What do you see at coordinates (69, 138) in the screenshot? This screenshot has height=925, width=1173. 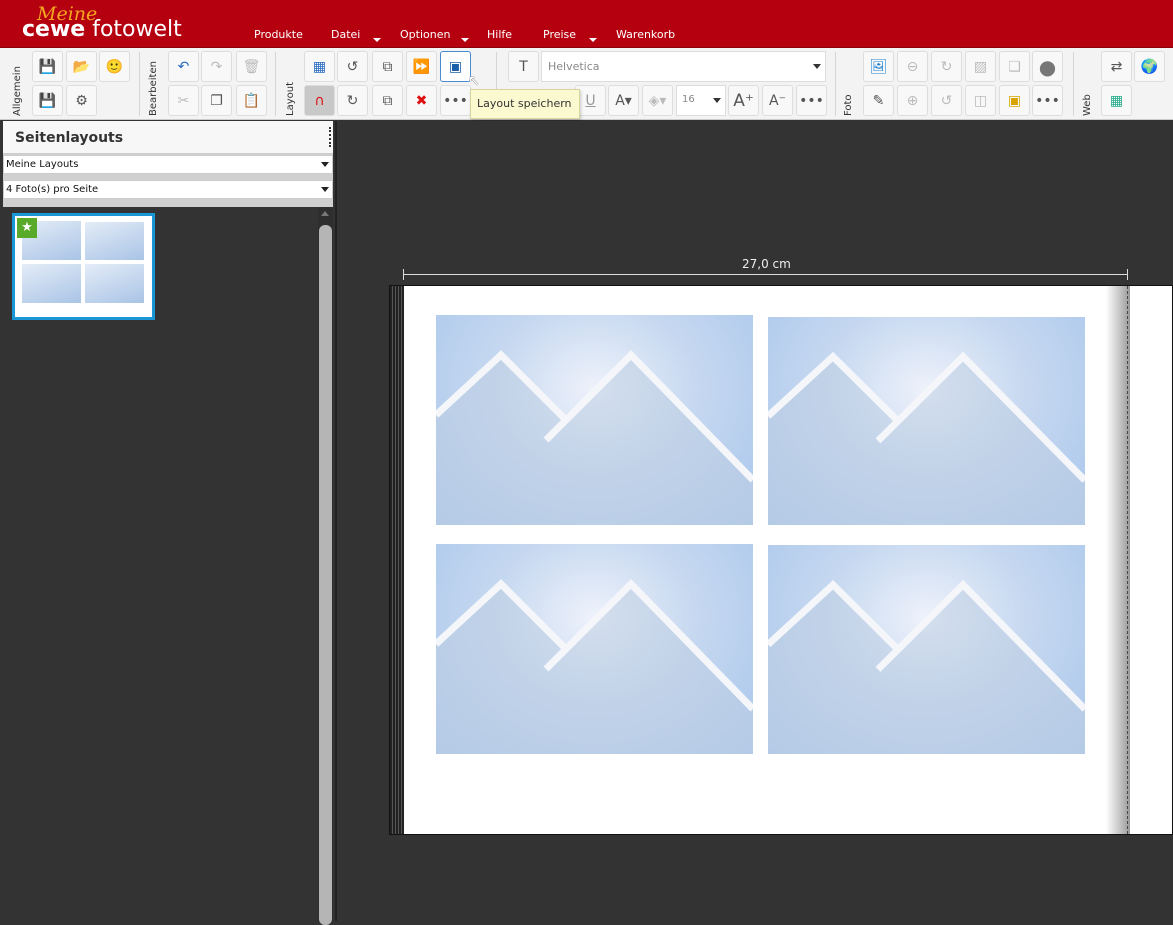 I see `panel-title: Seitenlayouts` at bounding box center [69, 138].